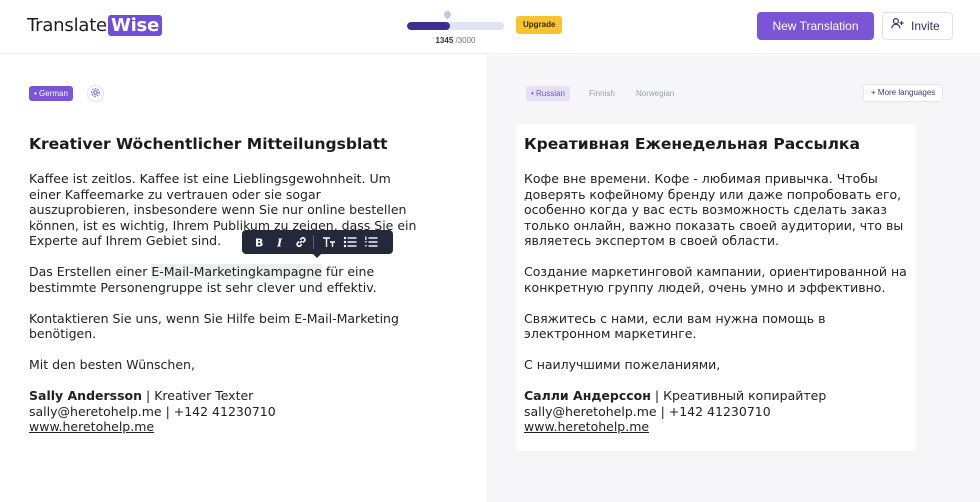  I want to click on target-sig-contact: sally@heretohelp.me | +142 41230710, so click(647, 411).